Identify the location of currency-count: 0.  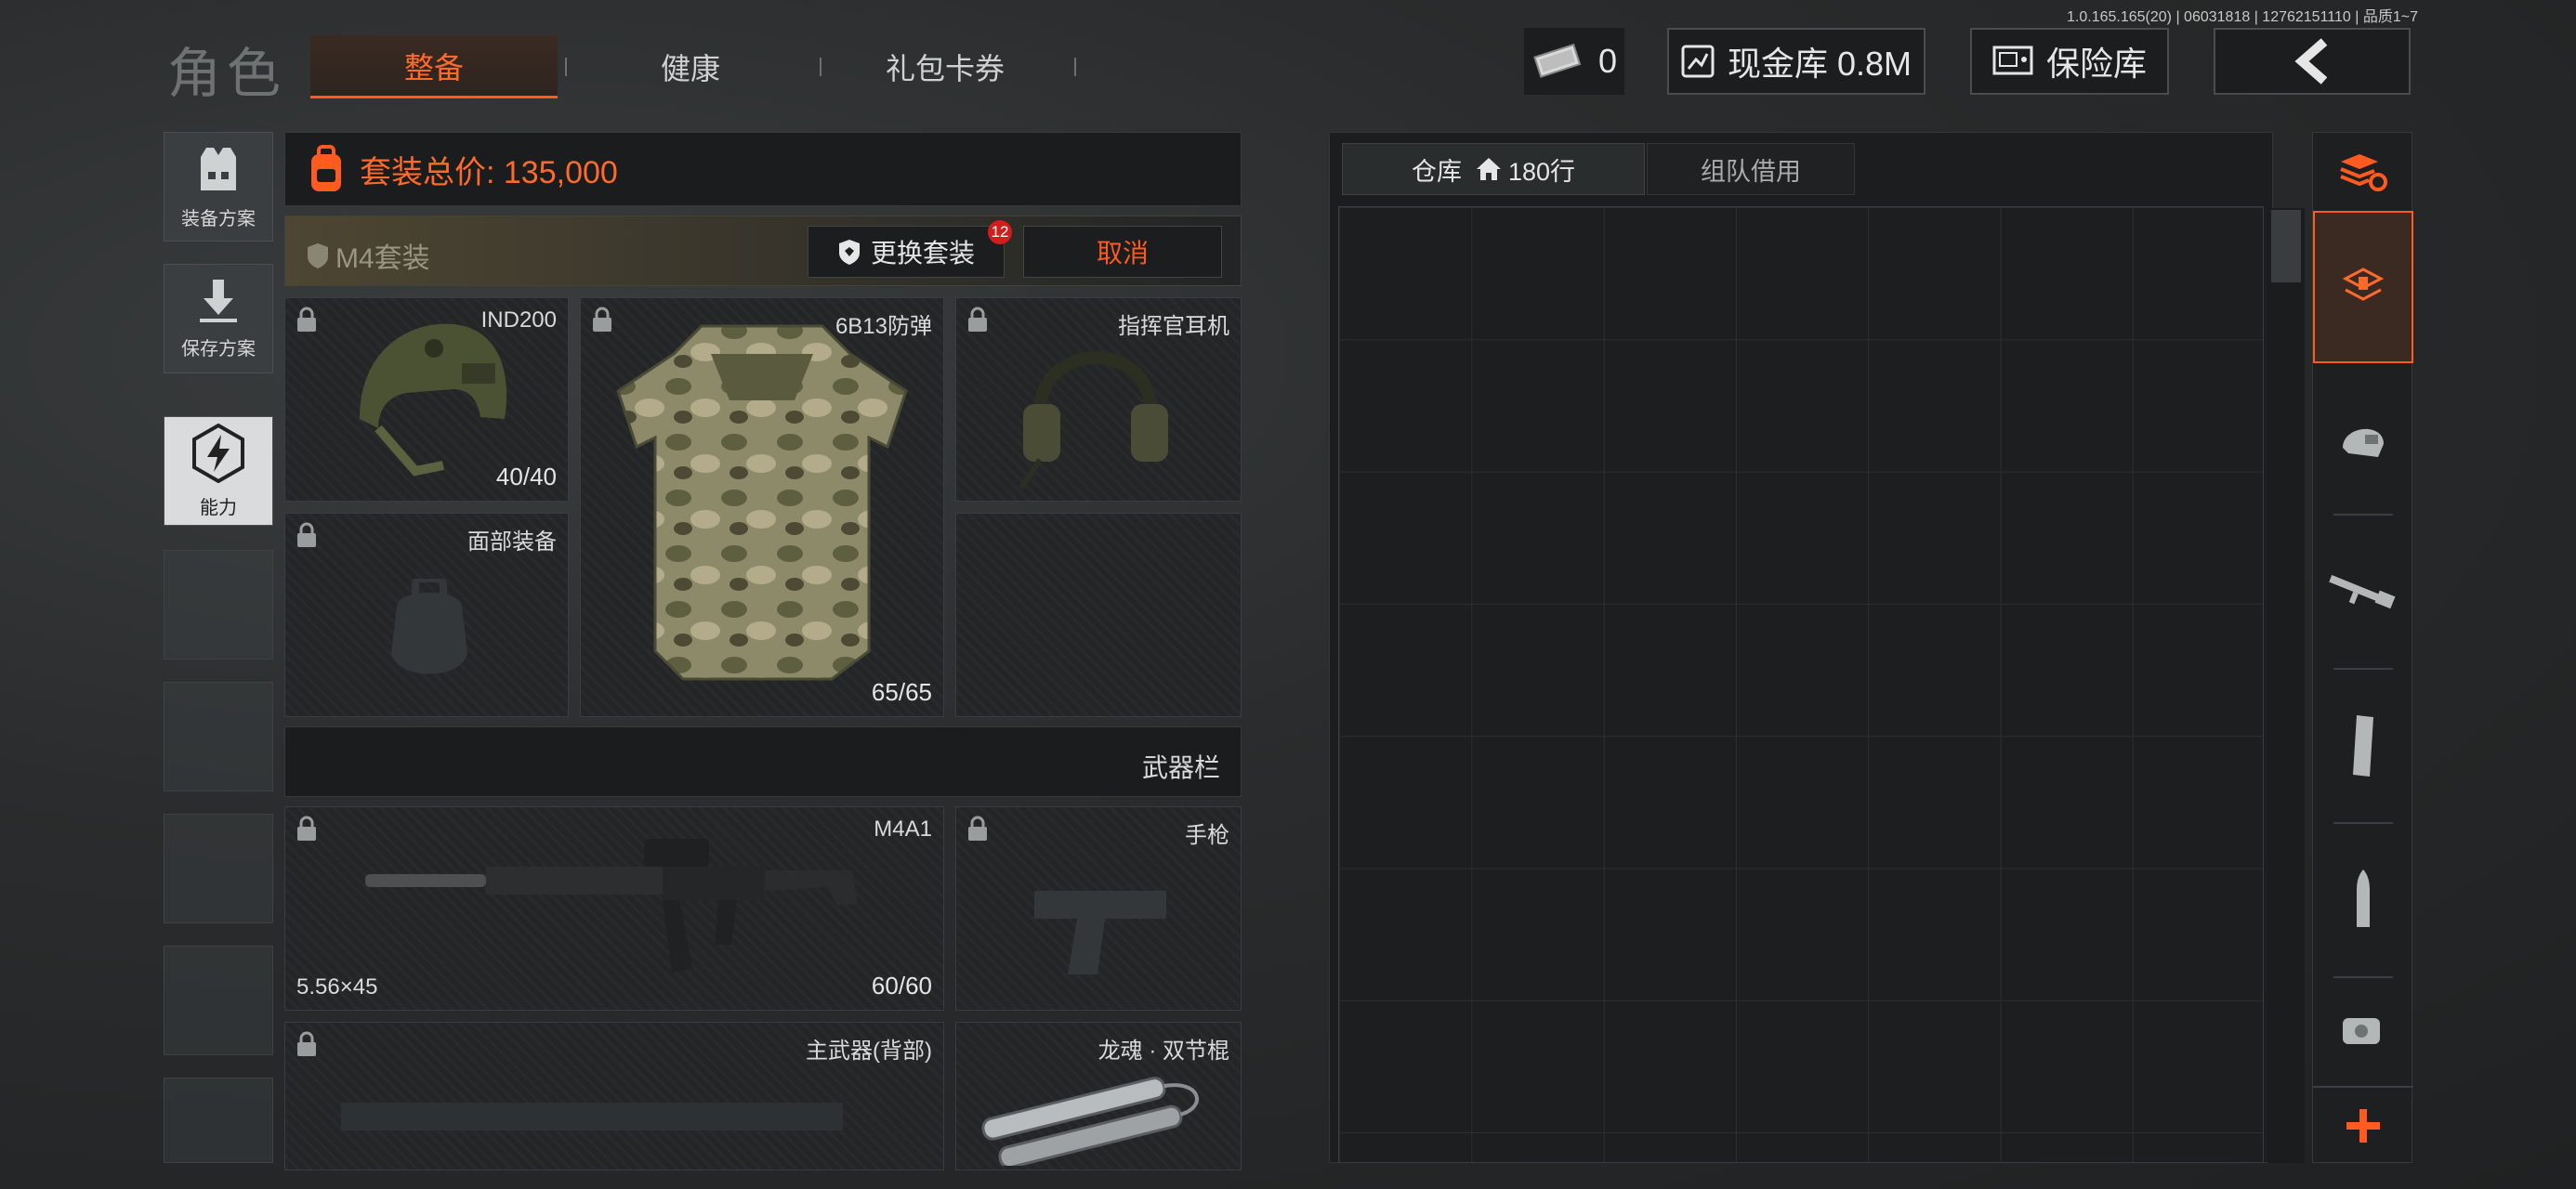
(1607, 61).